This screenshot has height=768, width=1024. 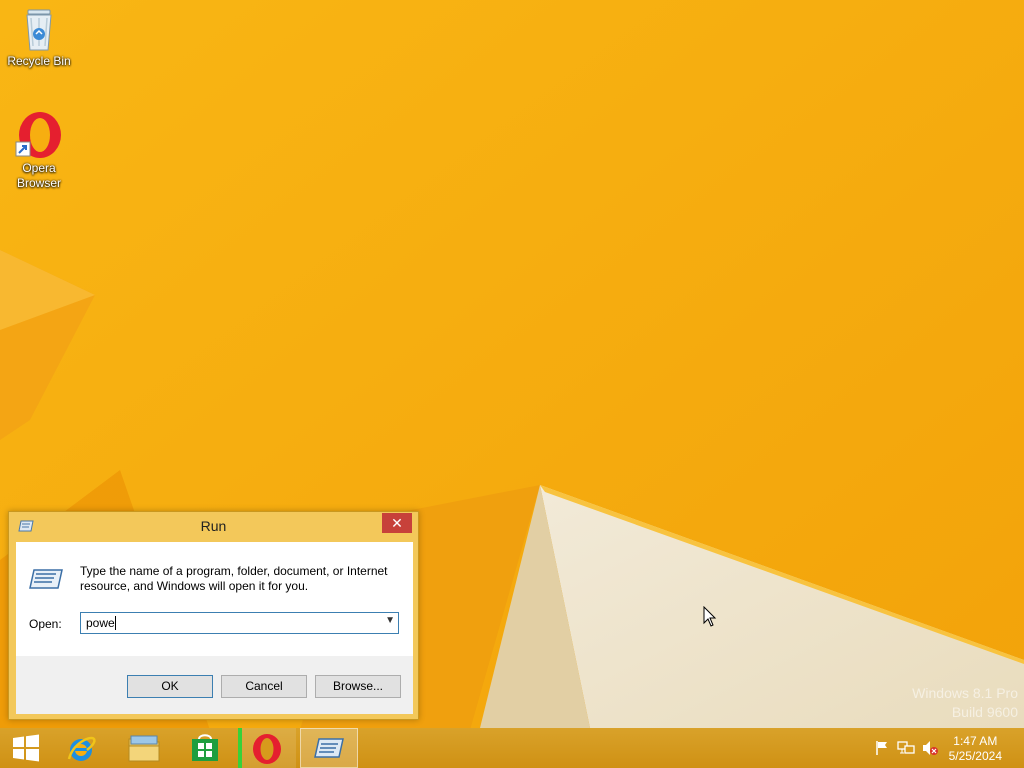 What do you see at coordinates (45, 624) in the screenshot?
I see `open-label: Open:` at bounding box center [45, 624].